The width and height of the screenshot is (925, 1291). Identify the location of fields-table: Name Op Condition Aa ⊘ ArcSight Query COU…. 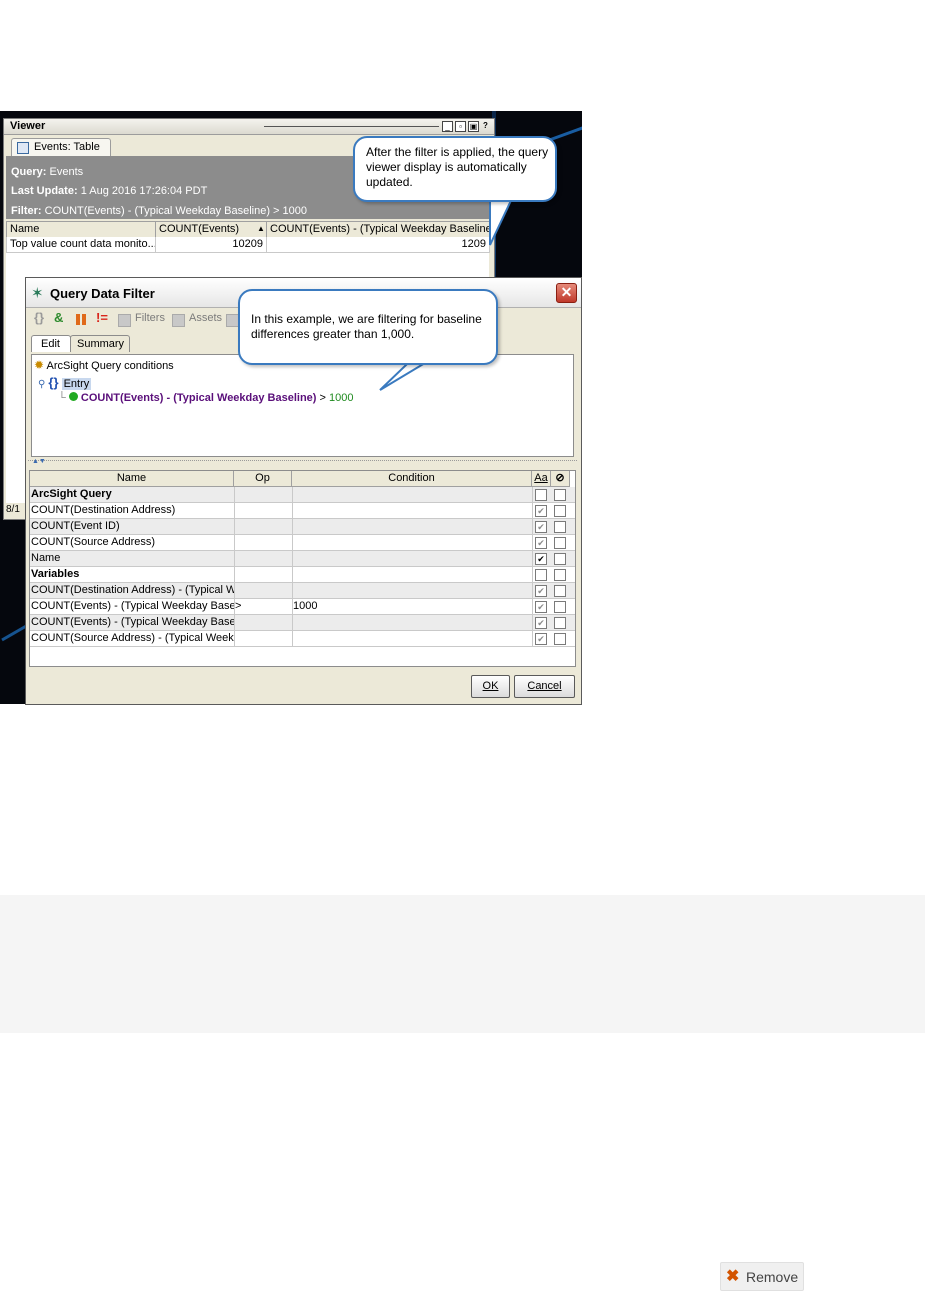
(302, 568).